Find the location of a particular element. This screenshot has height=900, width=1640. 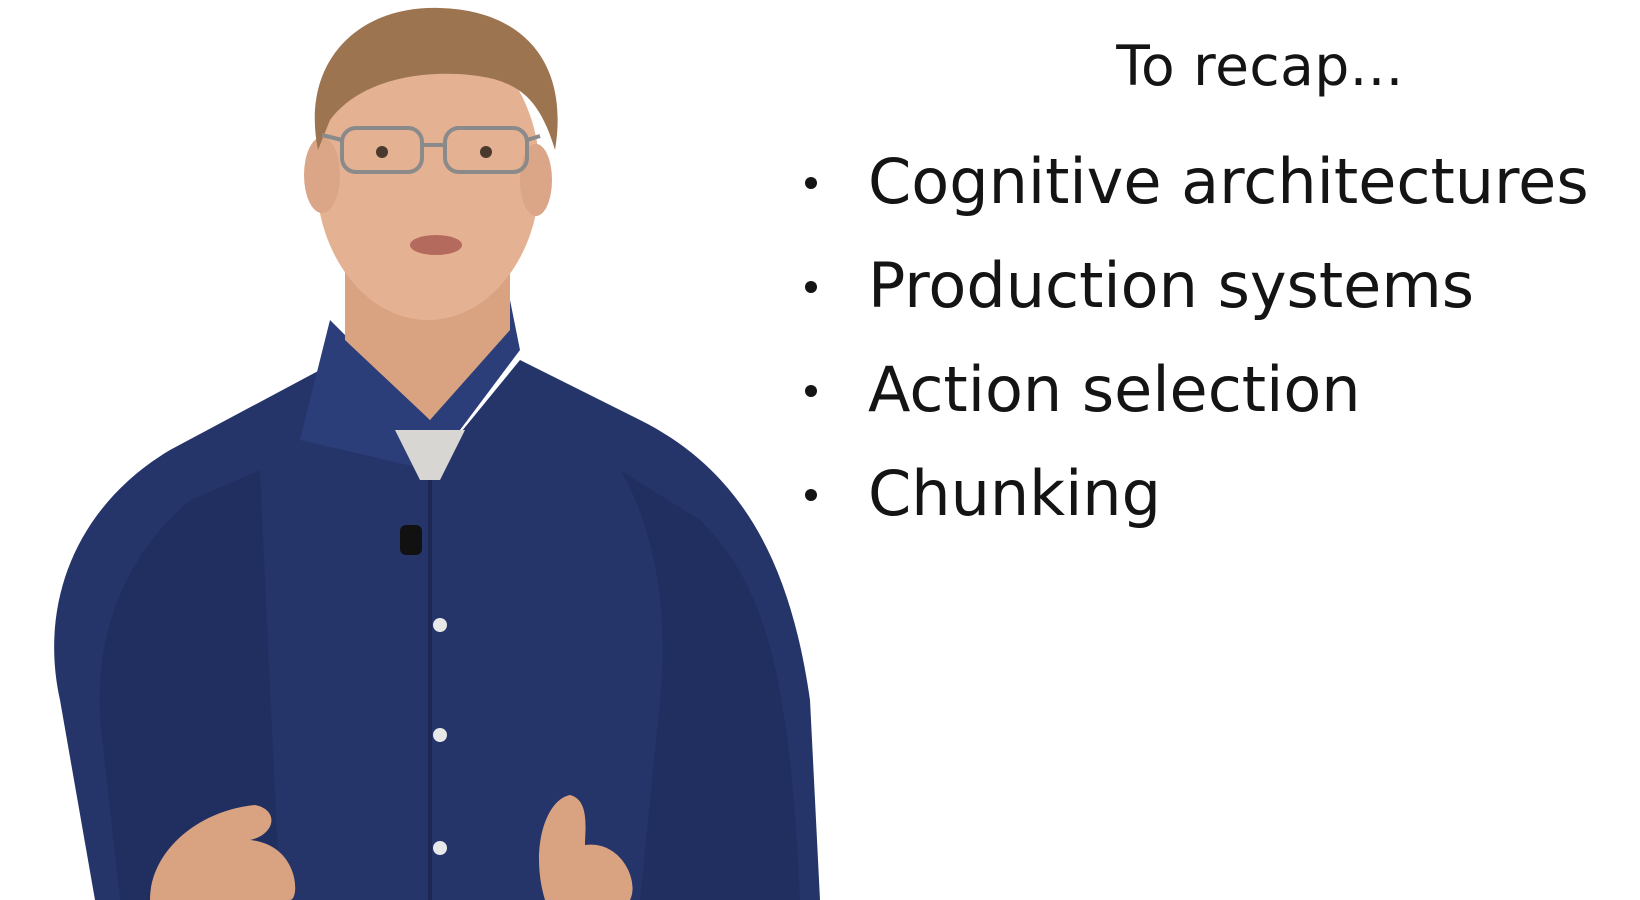

bullet-text: Cognitive architectures is located at coordinates (1228, 181).